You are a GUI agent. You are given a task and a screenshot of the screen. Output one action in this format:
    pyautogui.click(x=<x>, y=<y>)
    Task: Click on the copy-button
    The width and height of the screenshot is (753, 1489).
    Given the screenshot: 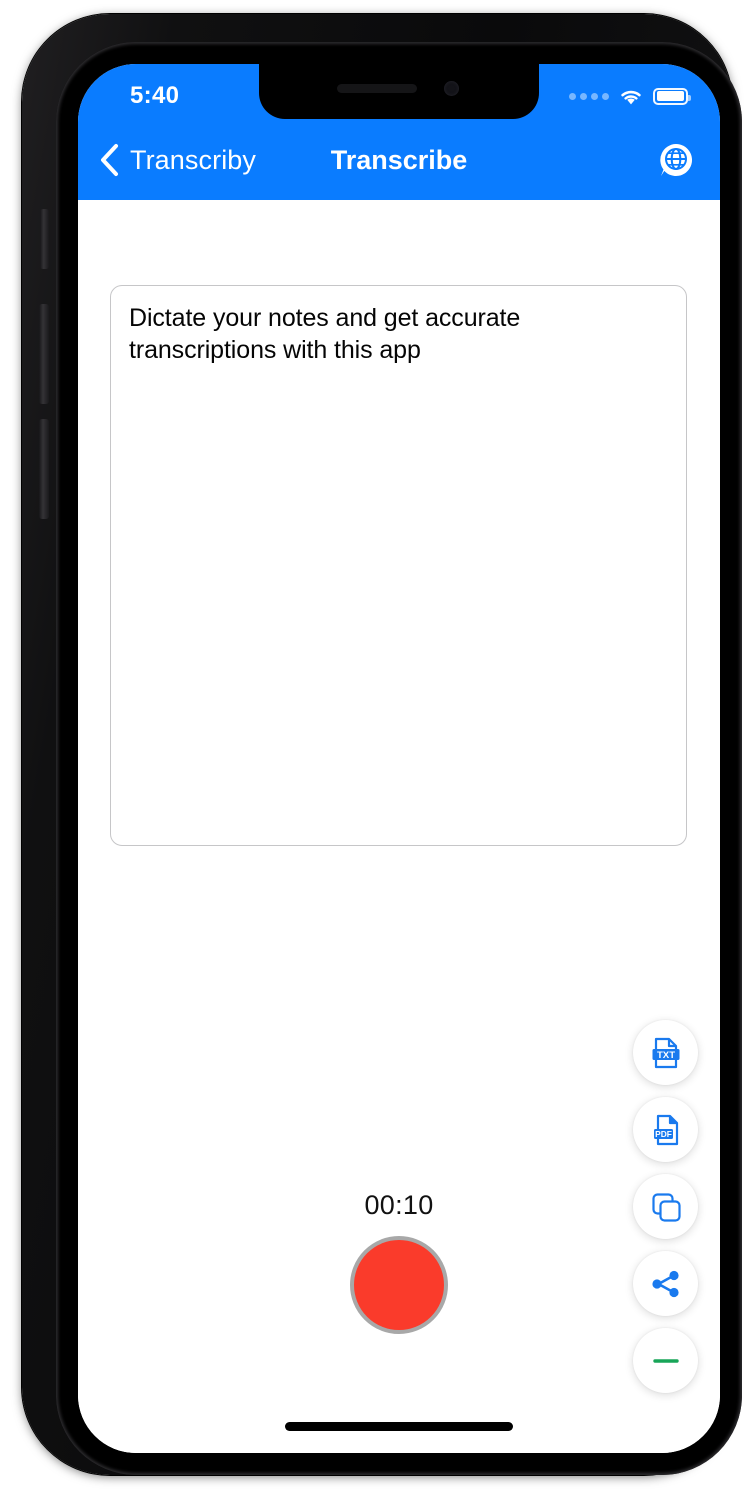 What is the action you would take?
    pyautogui.click(x=665, y=1206)
    